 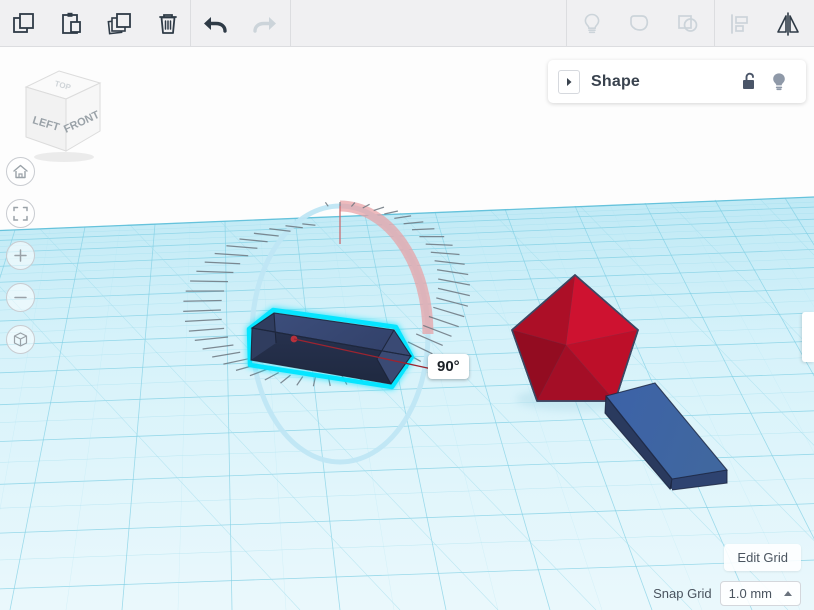 I want to click on undo-button, so click(x=216, y=23).